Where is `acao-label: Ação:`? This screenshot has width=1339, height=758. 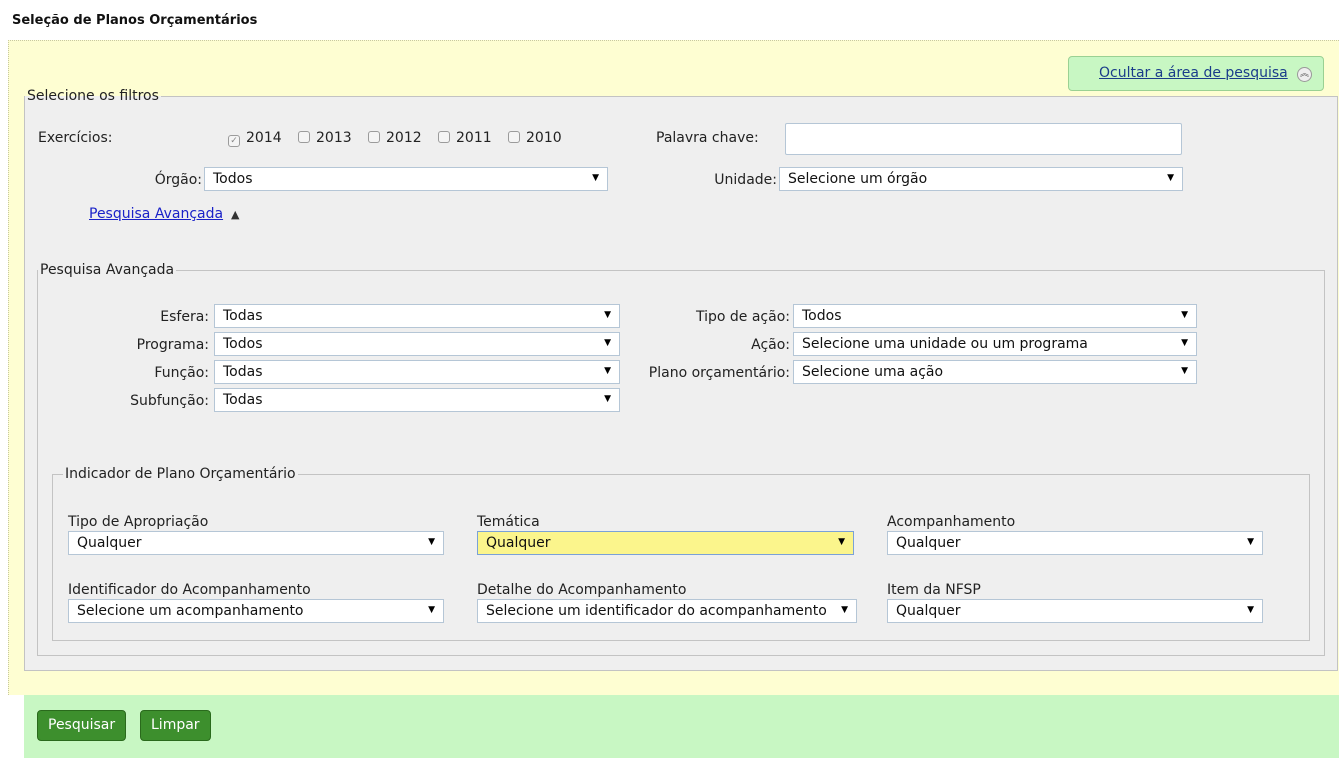 acao-label: Ação: is located at coordinates (770, 345).